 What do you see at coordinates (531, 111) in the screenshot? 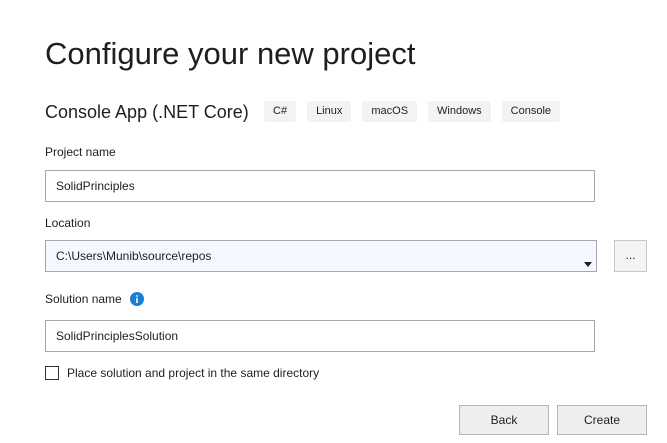
I see `tag-project-type: Console` at bounding box center [531, 111].